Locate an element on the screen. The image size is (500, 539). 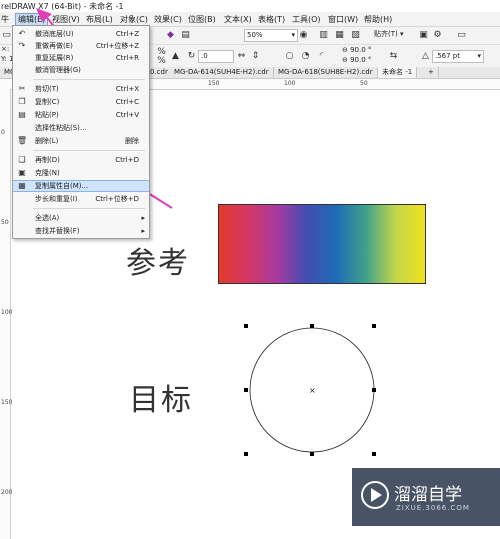
cut-icon: ✂ is located at coordinates (22, 88).